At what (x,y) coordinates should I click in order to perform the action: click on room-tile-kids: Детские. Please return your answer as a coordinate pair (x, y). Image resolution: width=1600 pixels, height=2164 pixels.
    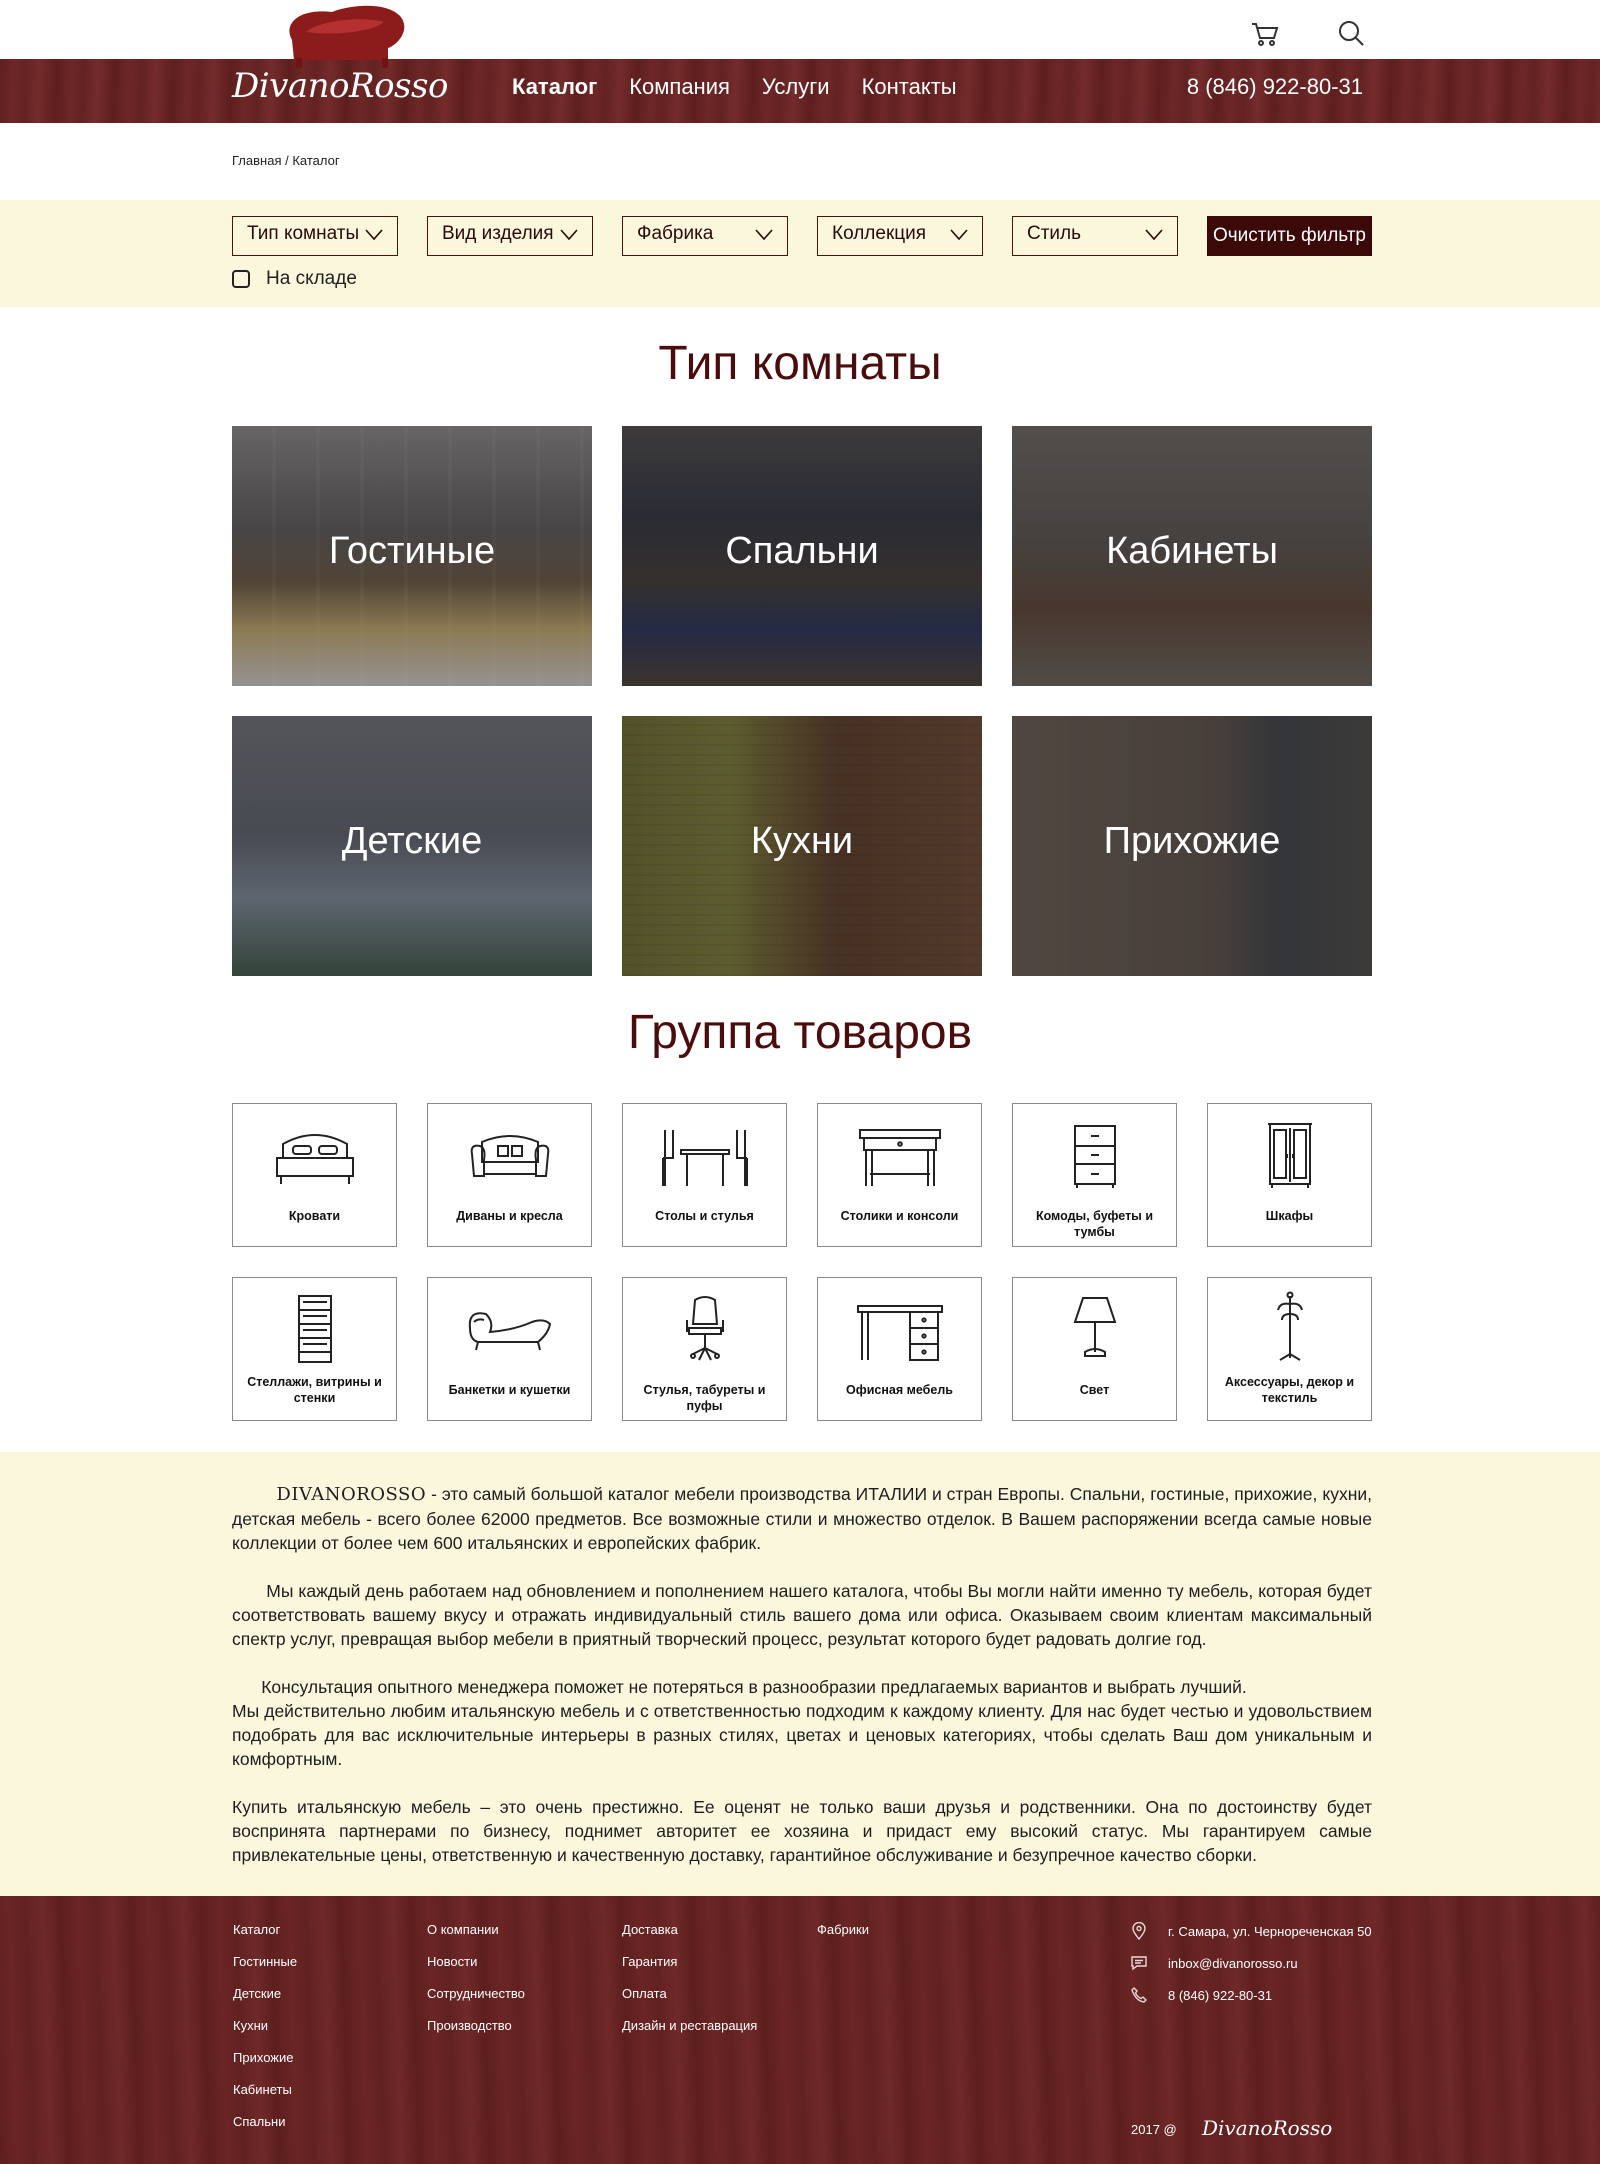
    Looking at the image, I should click on (412, 846).